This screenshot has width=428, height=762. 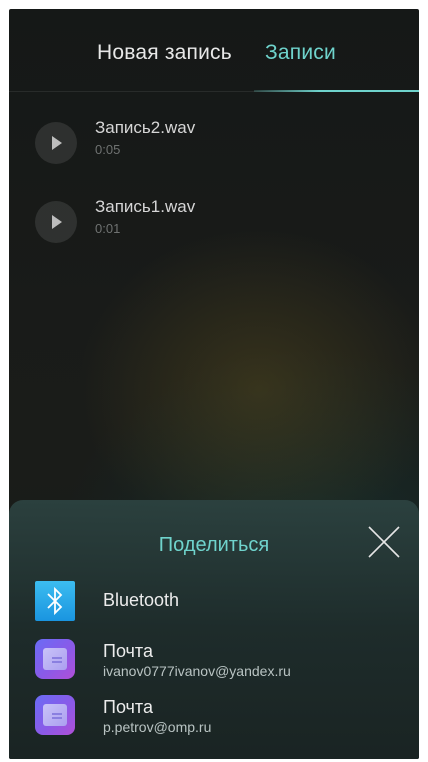 What do you see at coordinates (214, 719) in the screenshot?
I see `share-item-mail: Почта p.petrov@omp.ru` at bounding box center [214, 719].